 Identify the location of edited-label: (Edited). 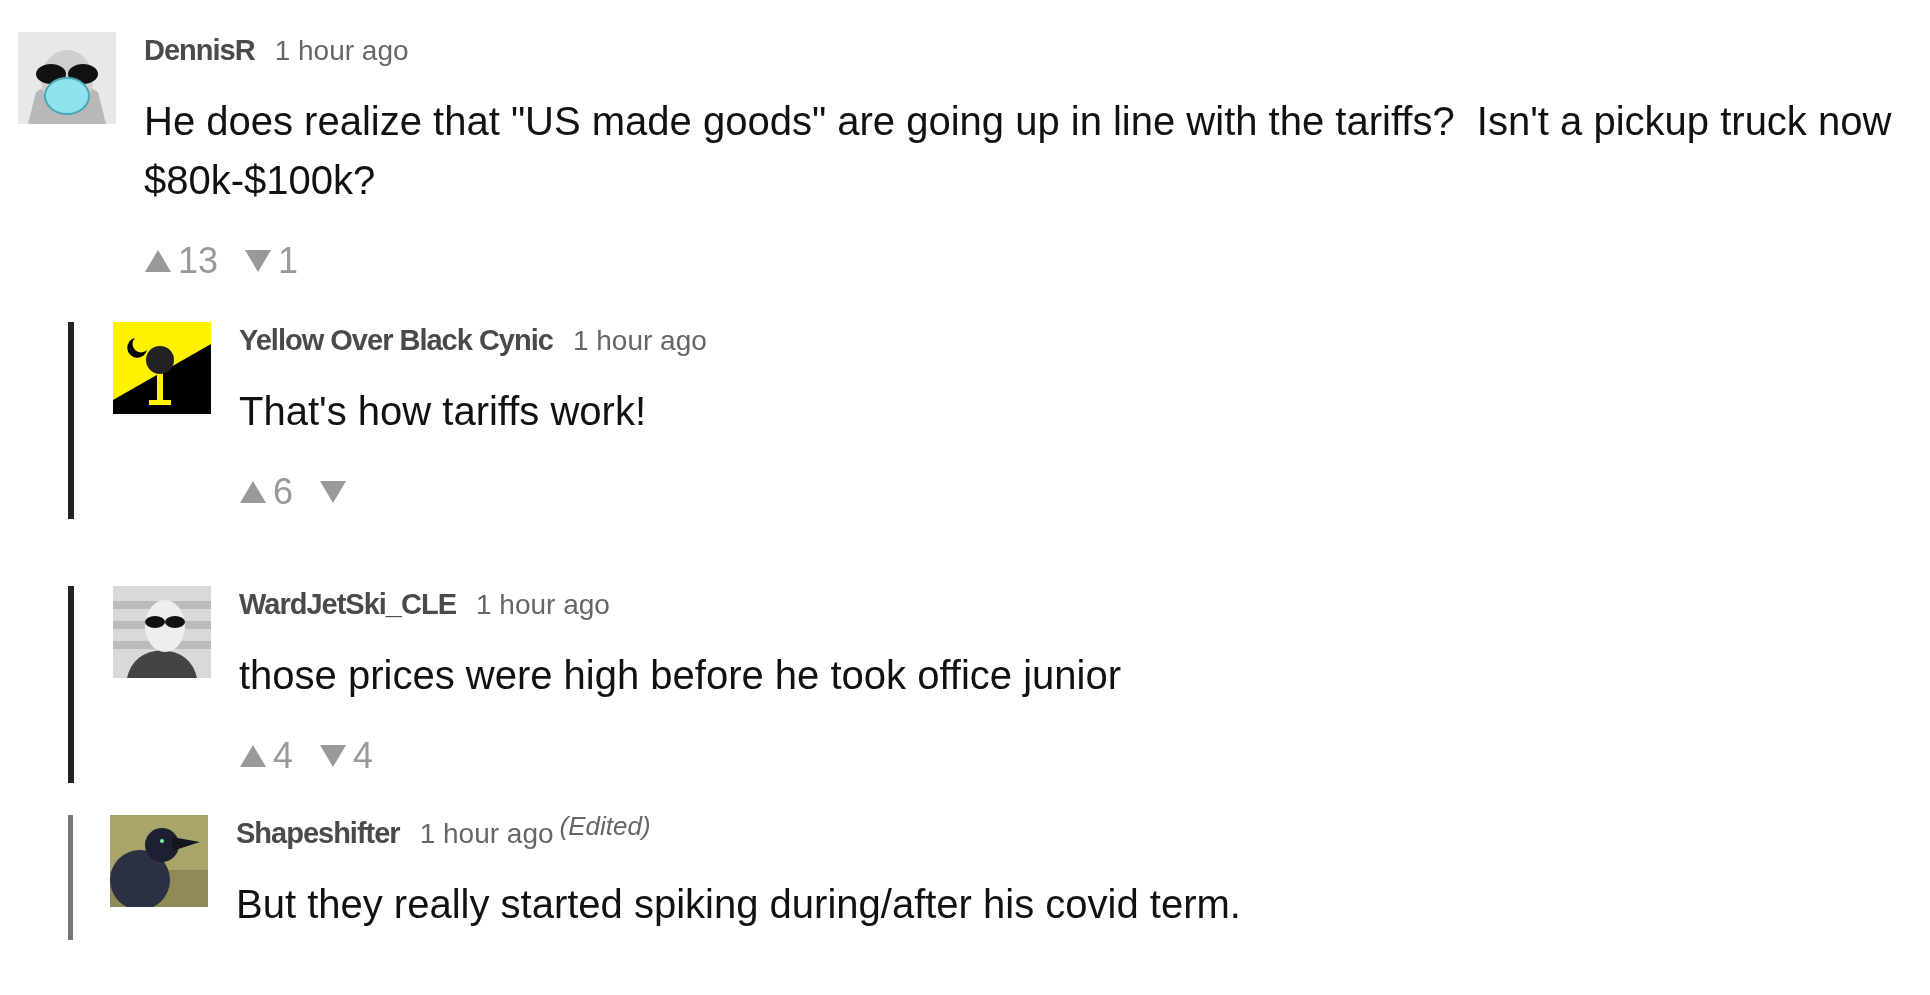
(605, 826).